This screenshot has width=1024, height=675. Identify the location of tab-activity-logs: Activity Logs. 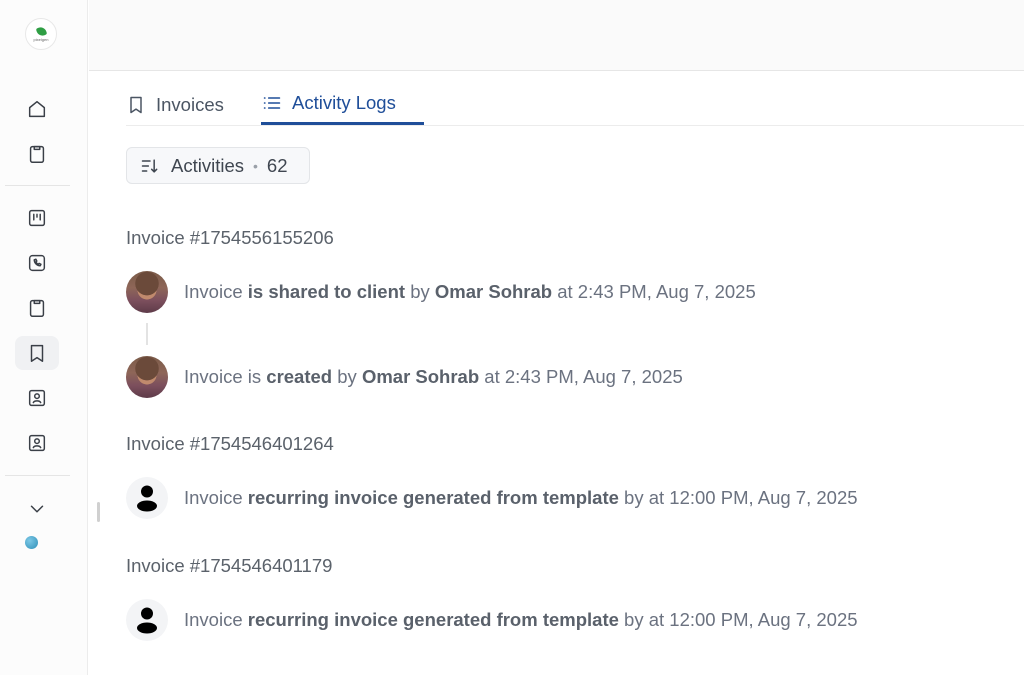
(342, 104).